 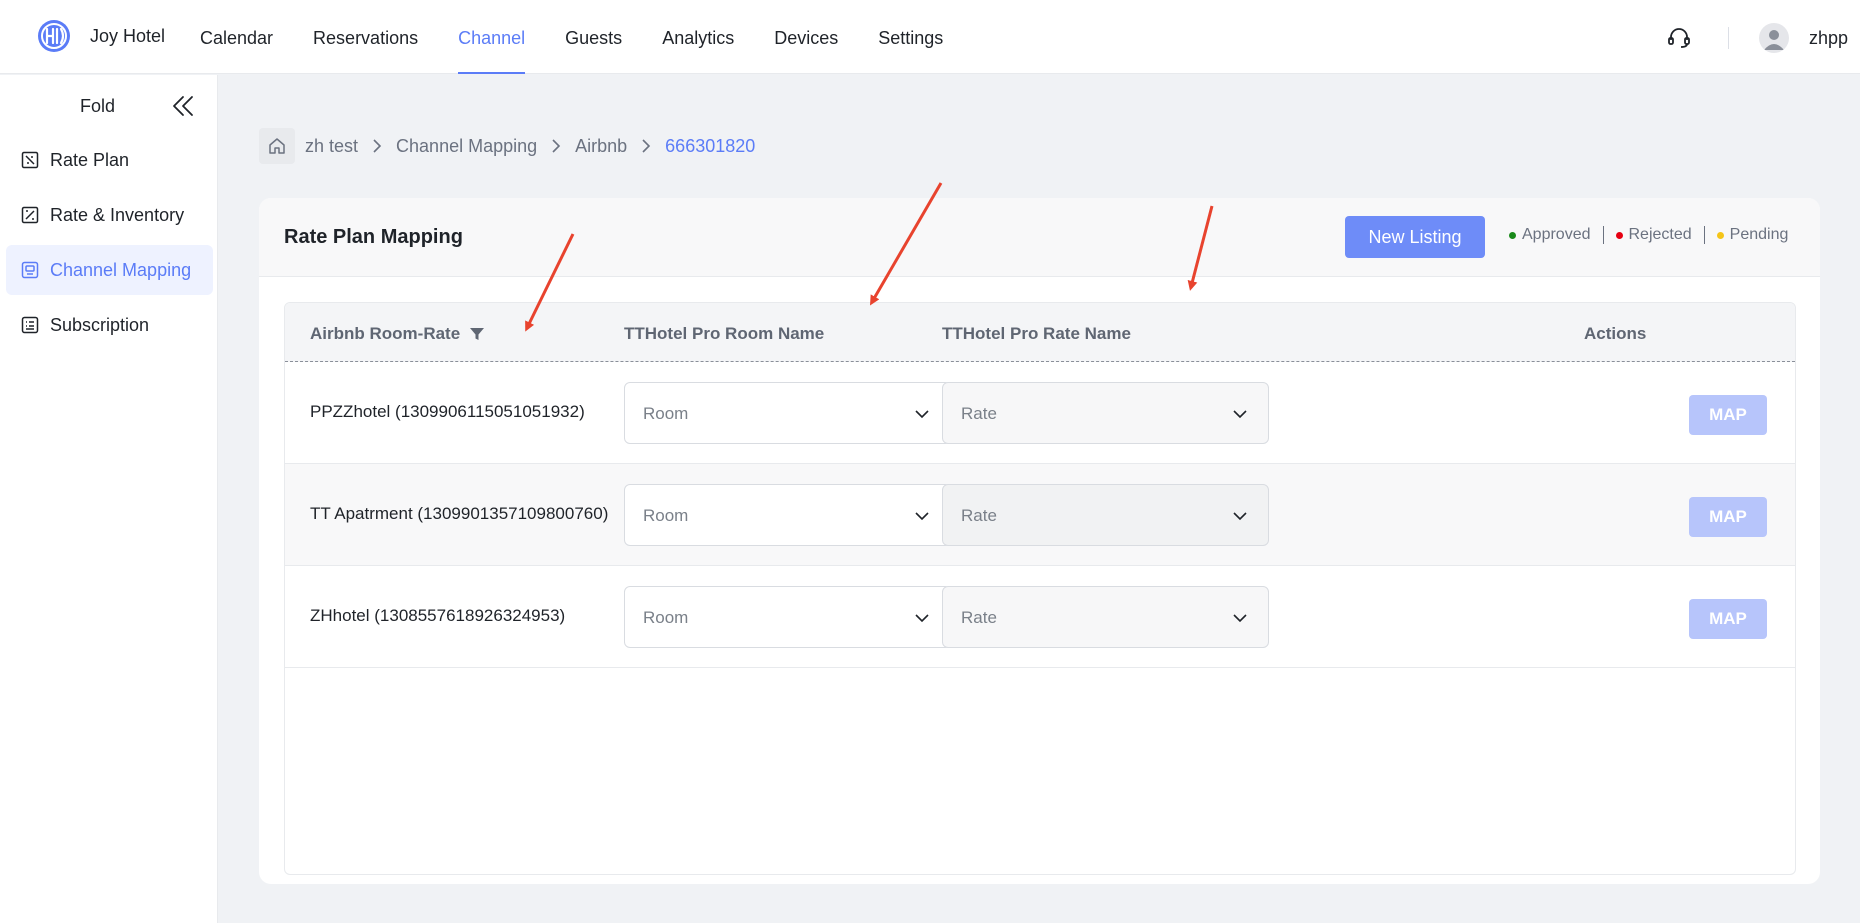 I want to click on double-chevron-left-icon, so click(x=183, y=106).